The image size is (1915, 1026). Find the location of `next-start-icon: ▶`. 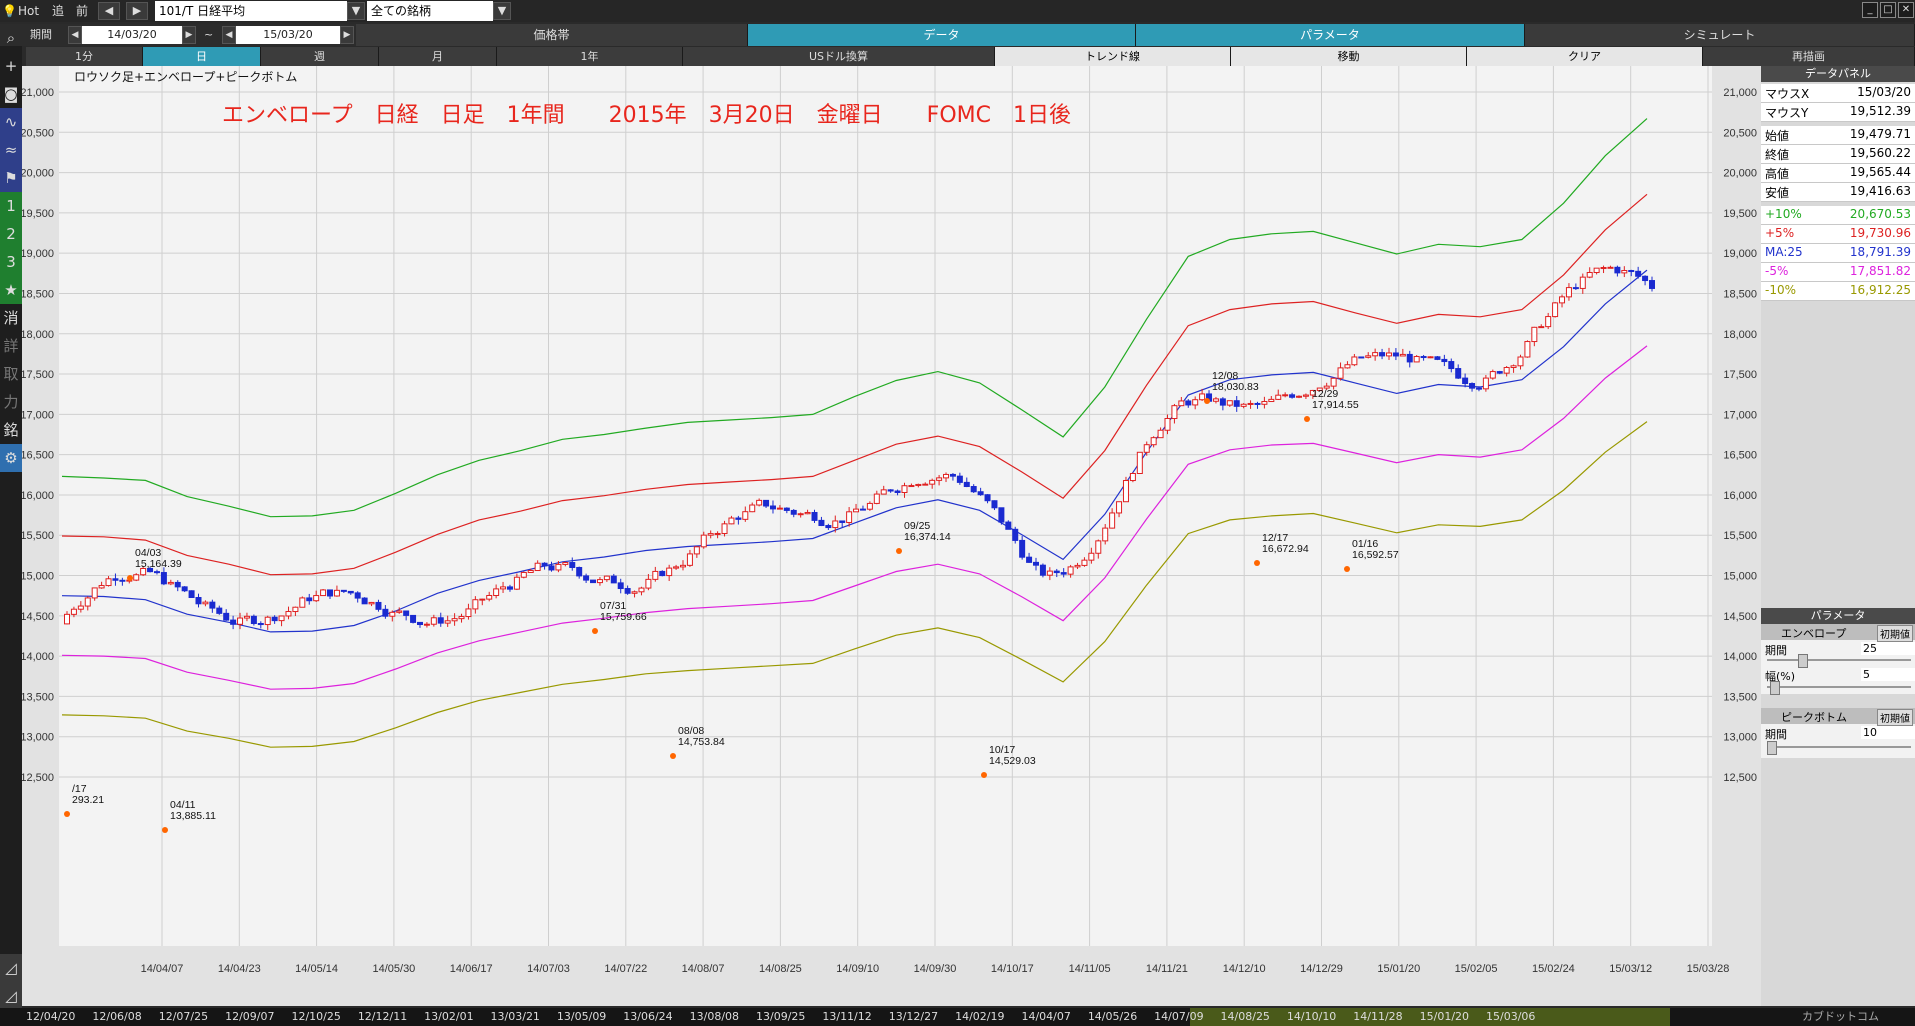

next-start-icon: ▶ is located at coordinates (189, 35).